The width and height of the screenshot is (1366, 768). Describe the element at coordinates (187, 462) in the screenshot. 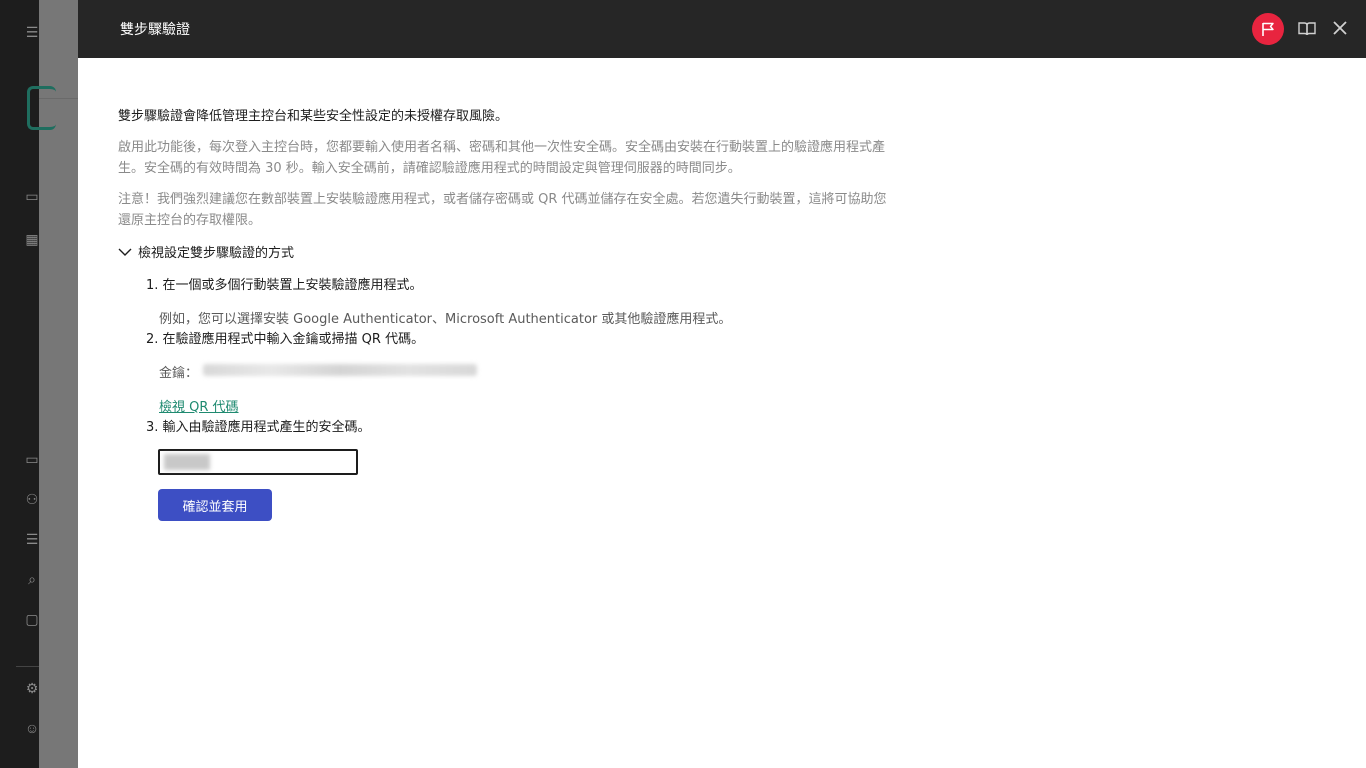

I see `security-code-value-redacted` at that location.